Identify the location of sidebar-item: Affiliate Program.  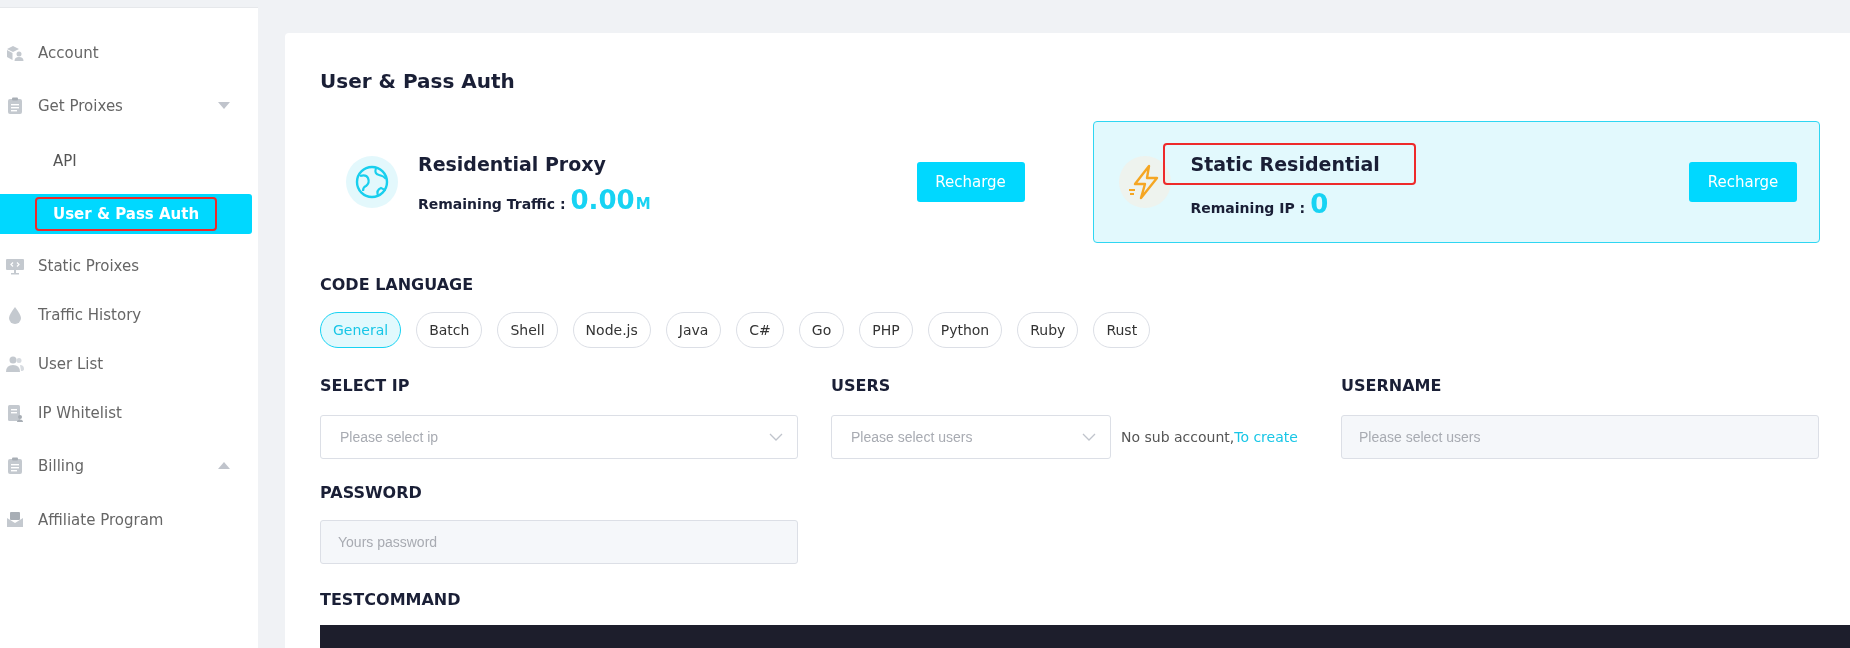
(129, 520).